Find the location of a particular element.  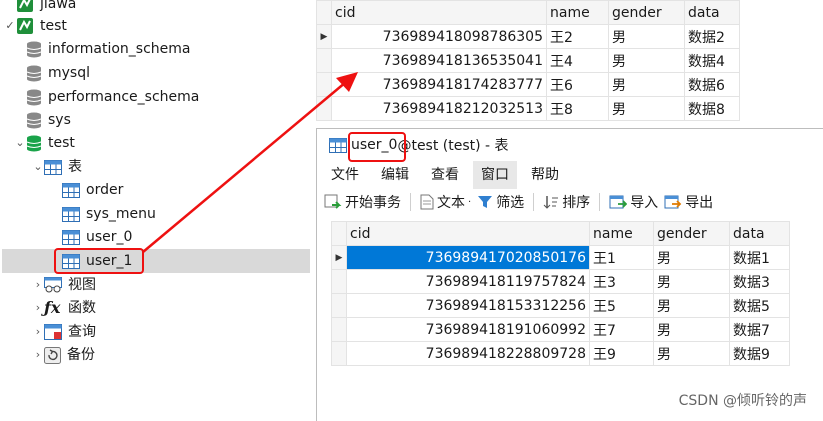

begin-transaction-button: 开始事务 is located at coordinates (362, 202).